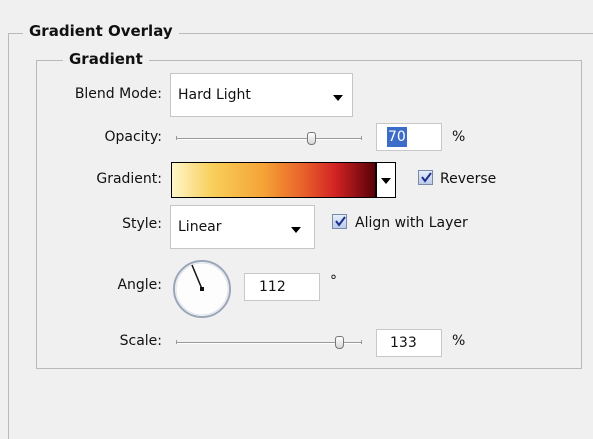 Image resolution: width=593 pixels, height=439 pixels. I want to click on reverse-checkbox, so click(425, 177).